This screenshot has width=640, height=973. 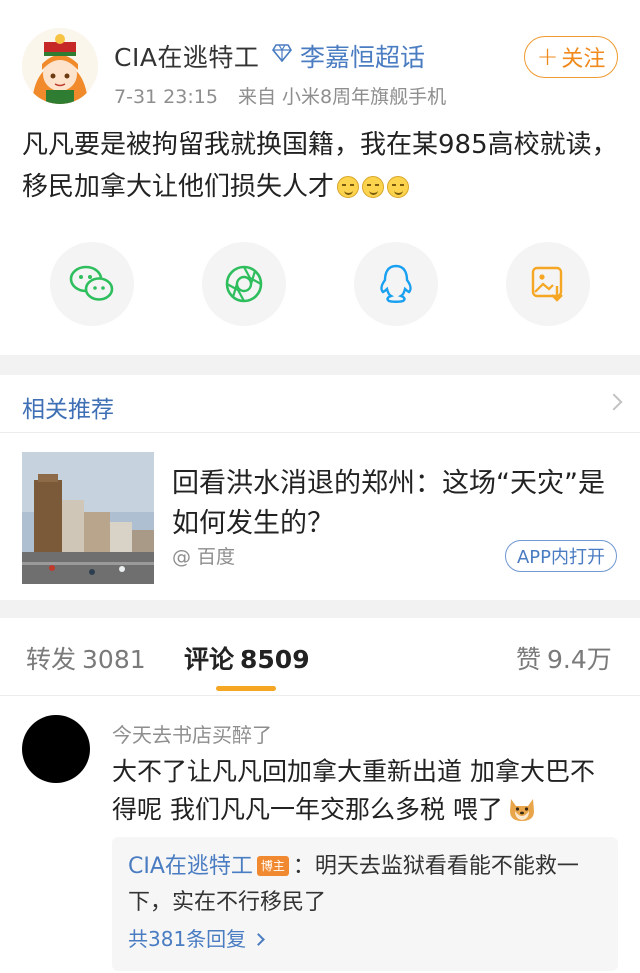 I want to click on follow-button: + 关注, so click(x=571, y=57).